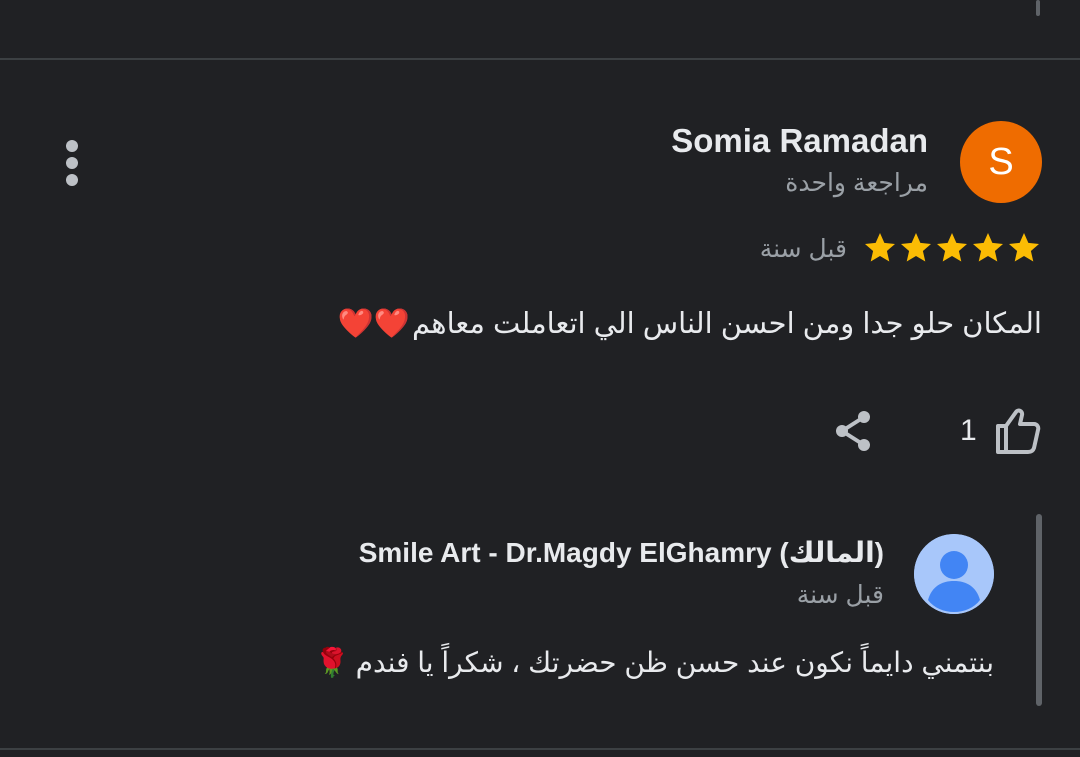  I want to click on review-time: قبل سنة, so click(803, 249).